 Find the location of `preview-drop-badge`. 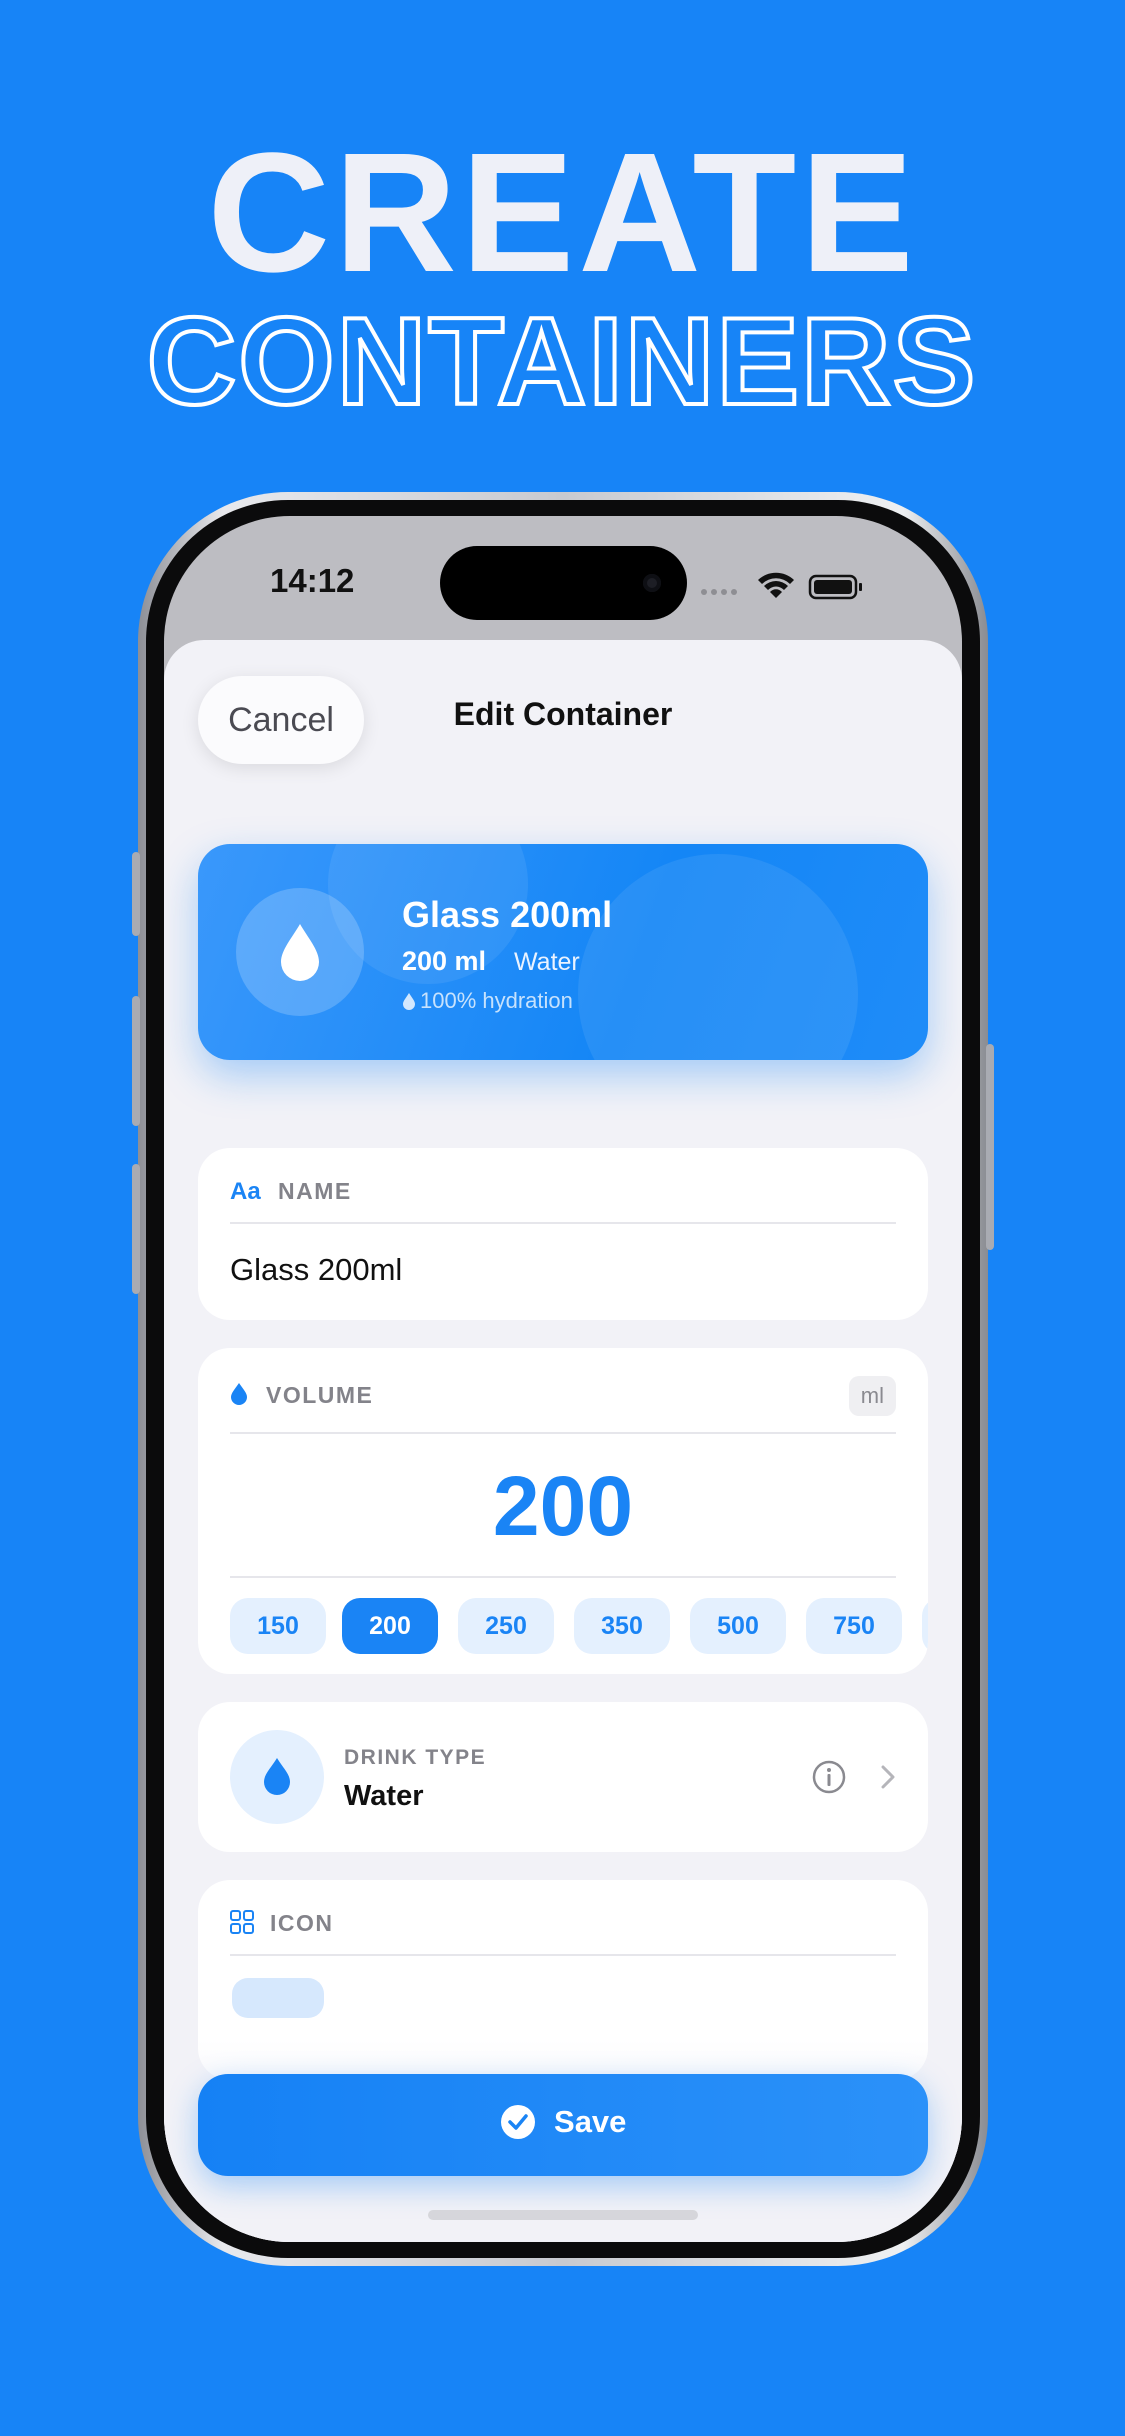

preview-drop-badge is located at coordinates (300, 952).